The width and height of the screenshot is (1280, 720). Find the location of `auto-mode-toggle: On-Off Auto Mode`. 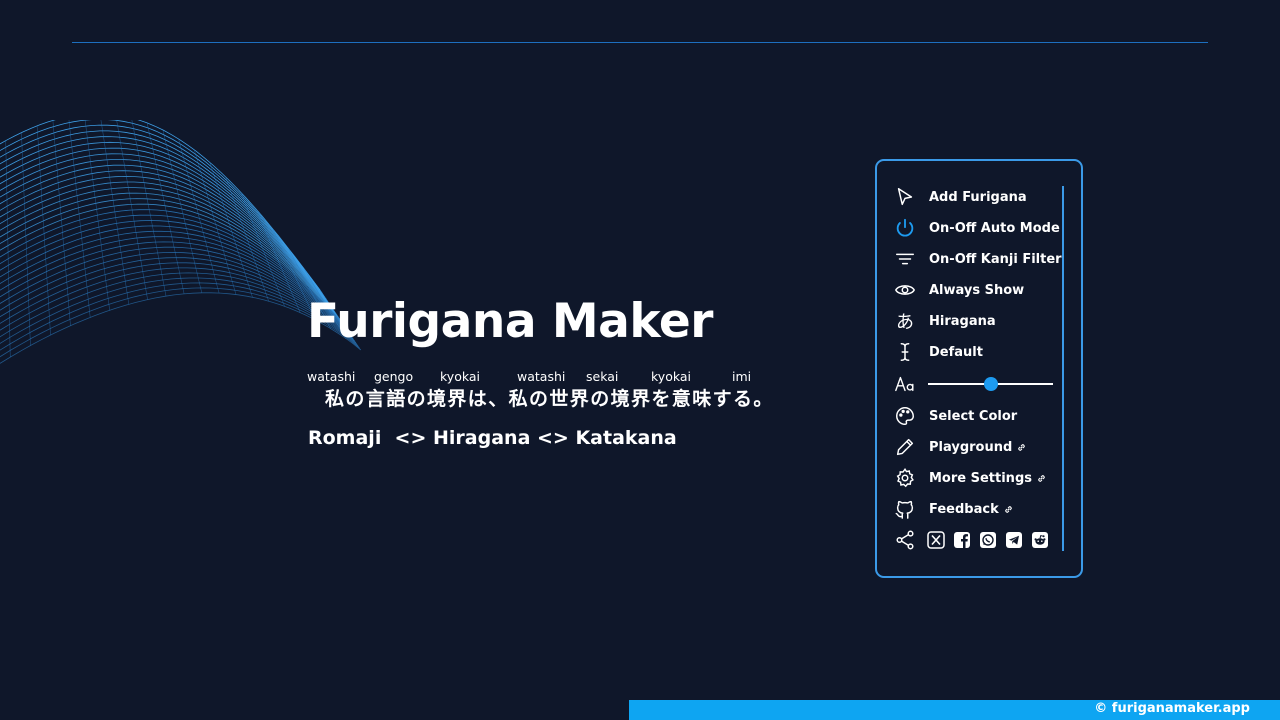

auto-mode-toggle: On-Off Auto Mode is located at coordinates (976, 228).